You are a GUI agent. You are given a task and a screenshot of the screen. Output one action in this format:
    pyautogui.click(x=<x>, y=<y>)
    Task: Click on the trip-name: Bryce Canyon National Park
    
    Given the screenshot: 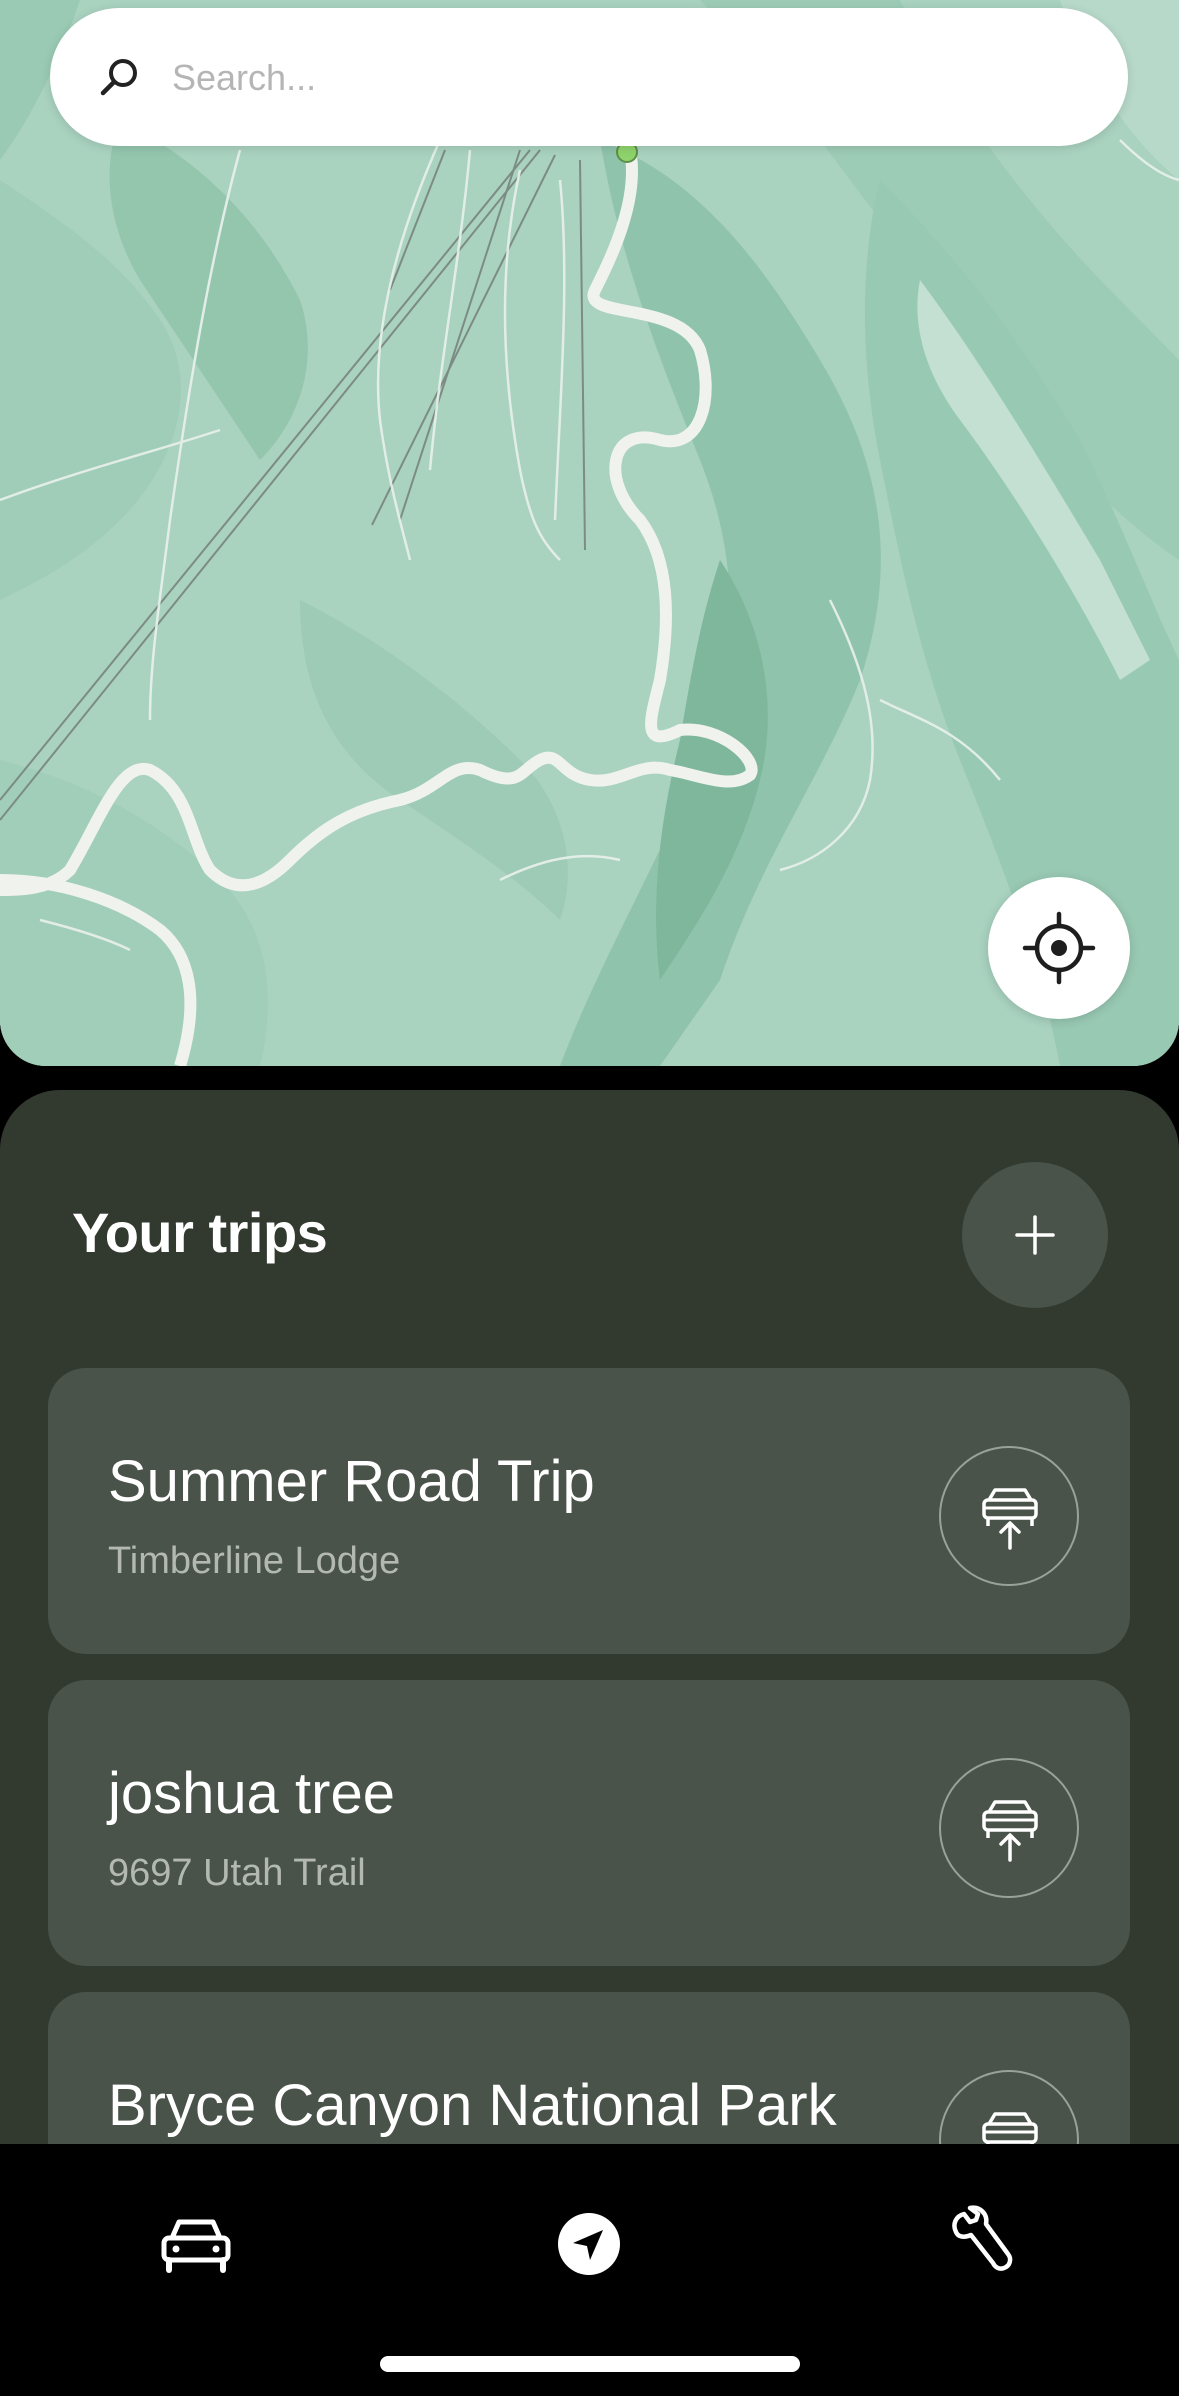 What is the action you would take?
    pyautogui.click(x=472, y=2105)
    